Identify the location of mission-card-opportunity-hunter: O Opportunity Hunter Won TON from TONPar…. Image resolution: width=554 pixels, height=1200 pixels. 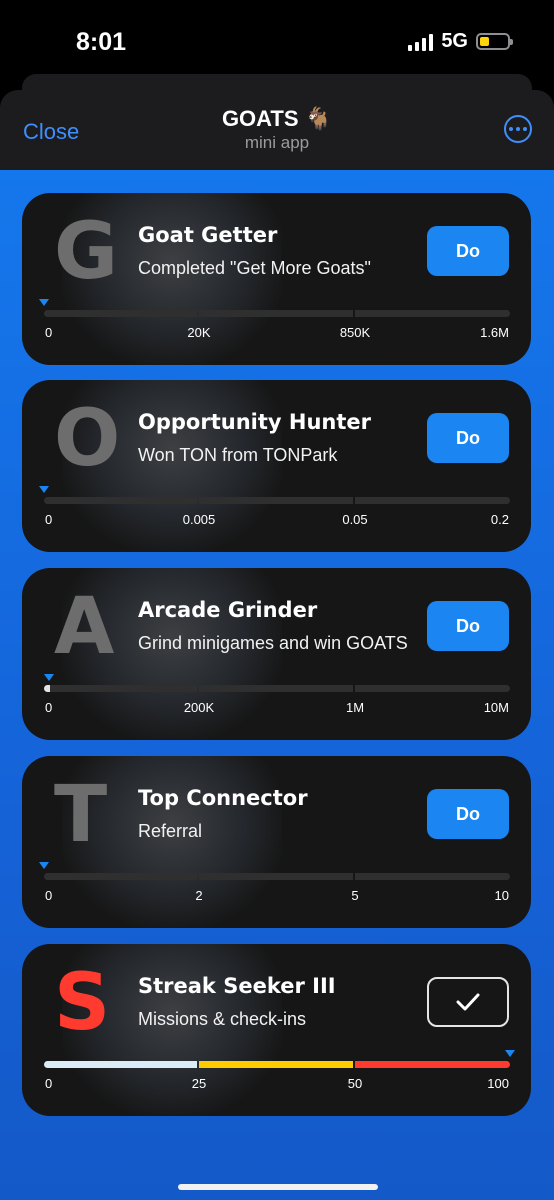
(276, 466).